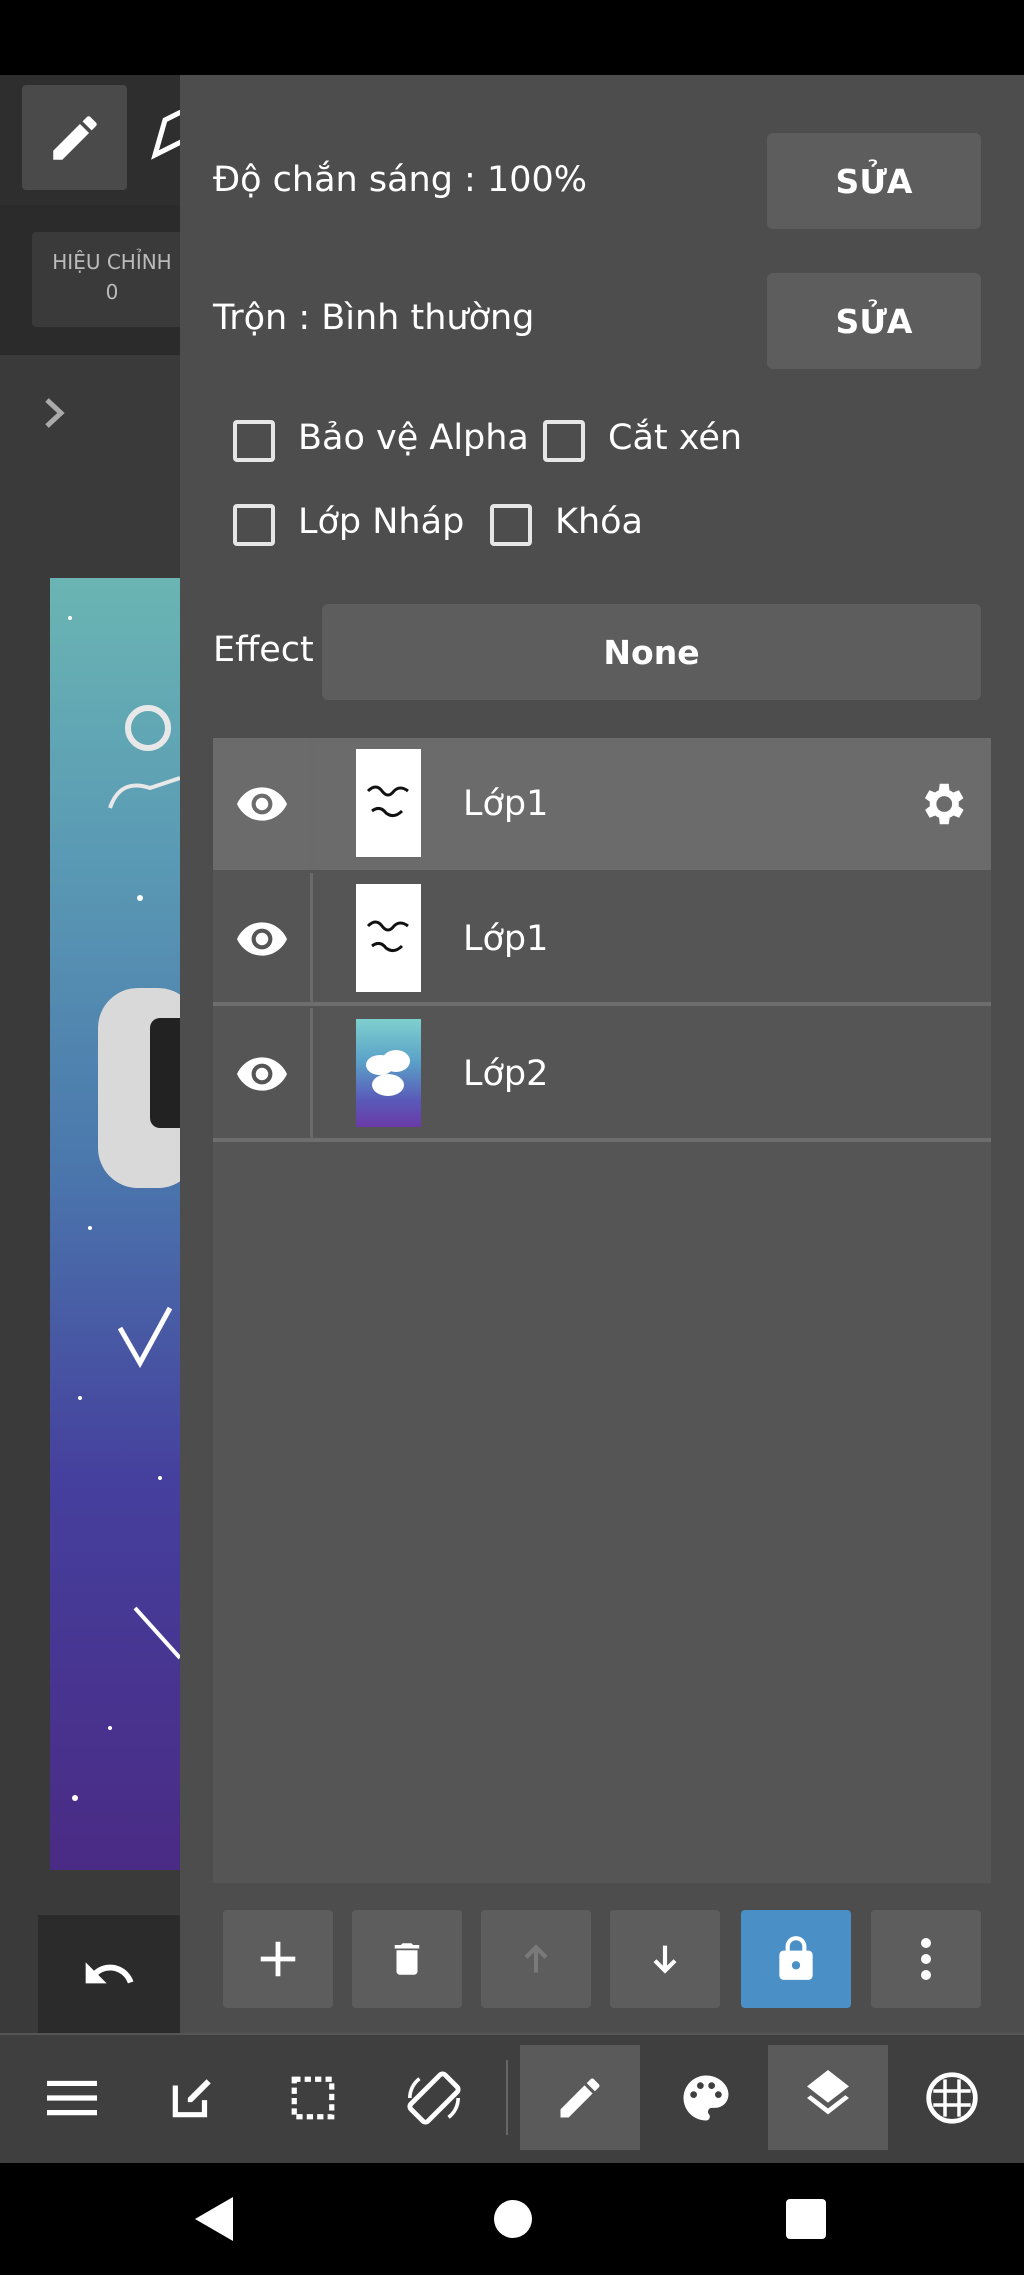 The height and width of the screenshot is (2275, 1024). I want to click on layer-name: Lớp2, so click(506, 1074).